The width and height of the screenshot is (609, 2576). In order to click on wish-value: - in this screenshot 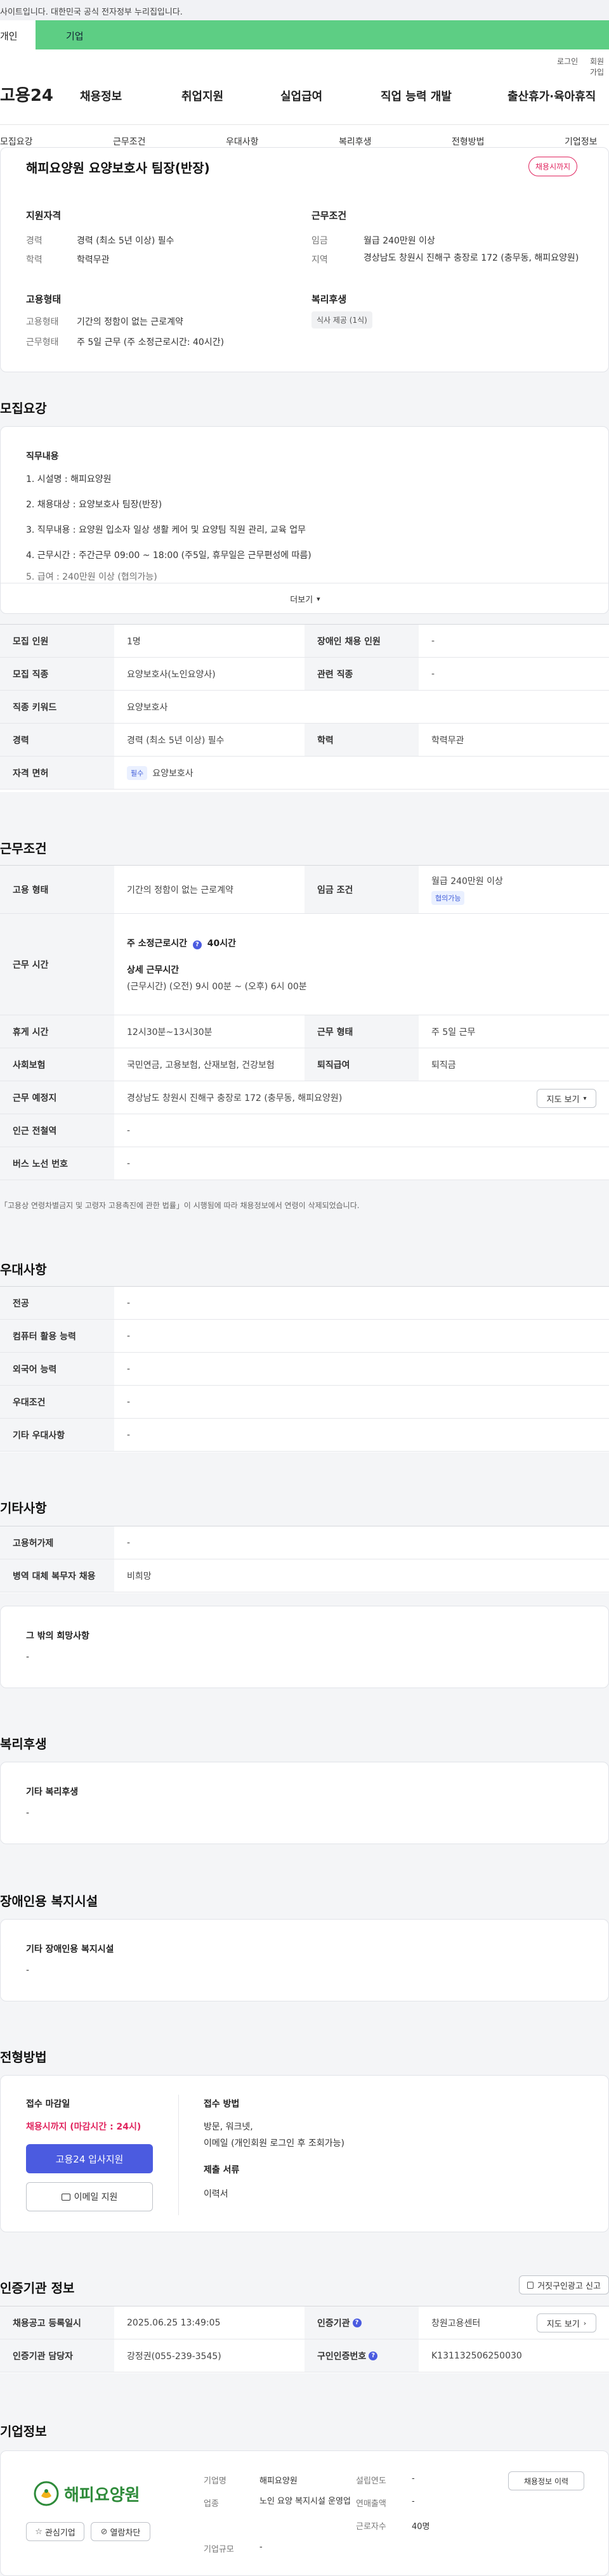, I will do `click(28, 1657)`.